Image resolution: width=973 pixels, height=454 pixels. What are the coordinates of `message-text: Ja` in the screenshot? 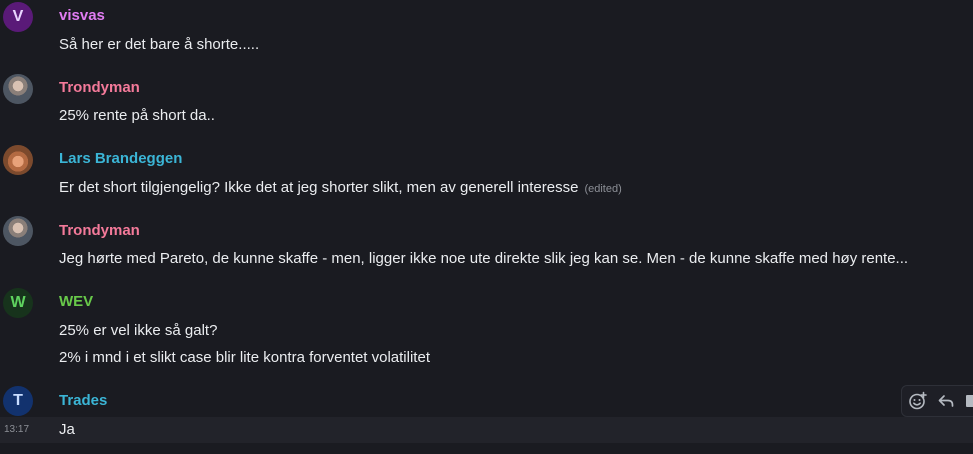 It's located at (67, 429).